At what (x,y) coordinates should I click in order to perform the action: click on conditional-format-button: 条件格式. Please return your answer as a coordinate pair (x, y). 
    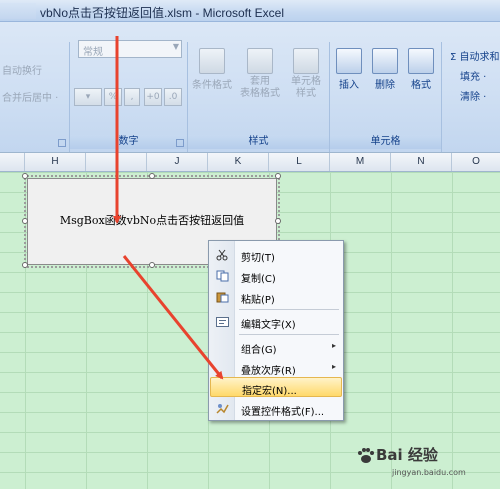
    Looking at the image, I should click on (212, 69).